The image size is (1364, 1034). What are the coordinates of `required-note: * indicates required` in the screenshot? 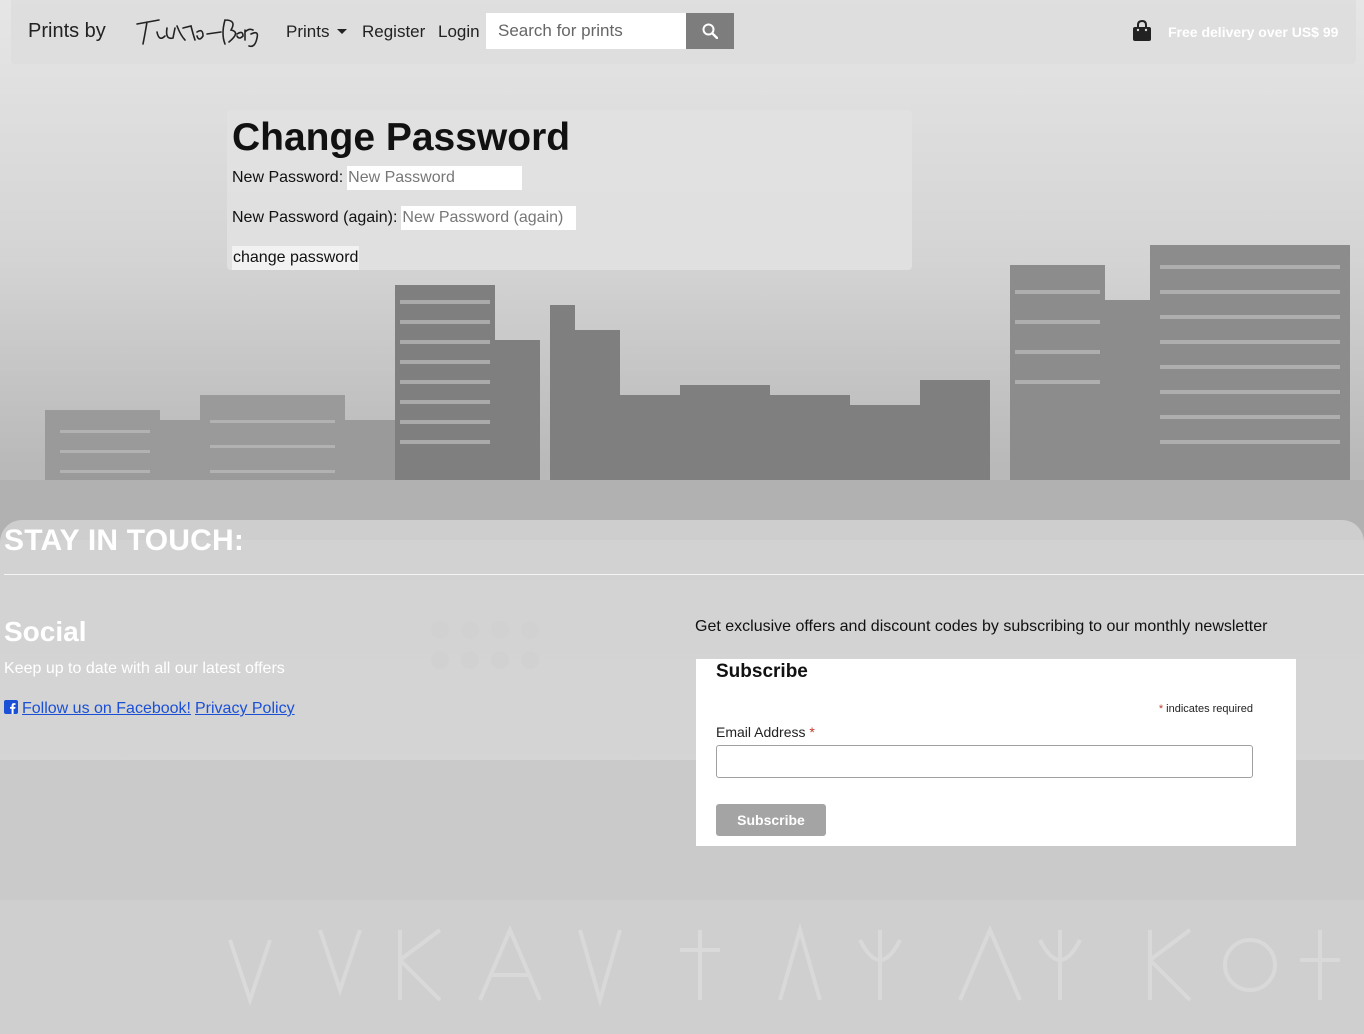 It's located at (1206, 709).